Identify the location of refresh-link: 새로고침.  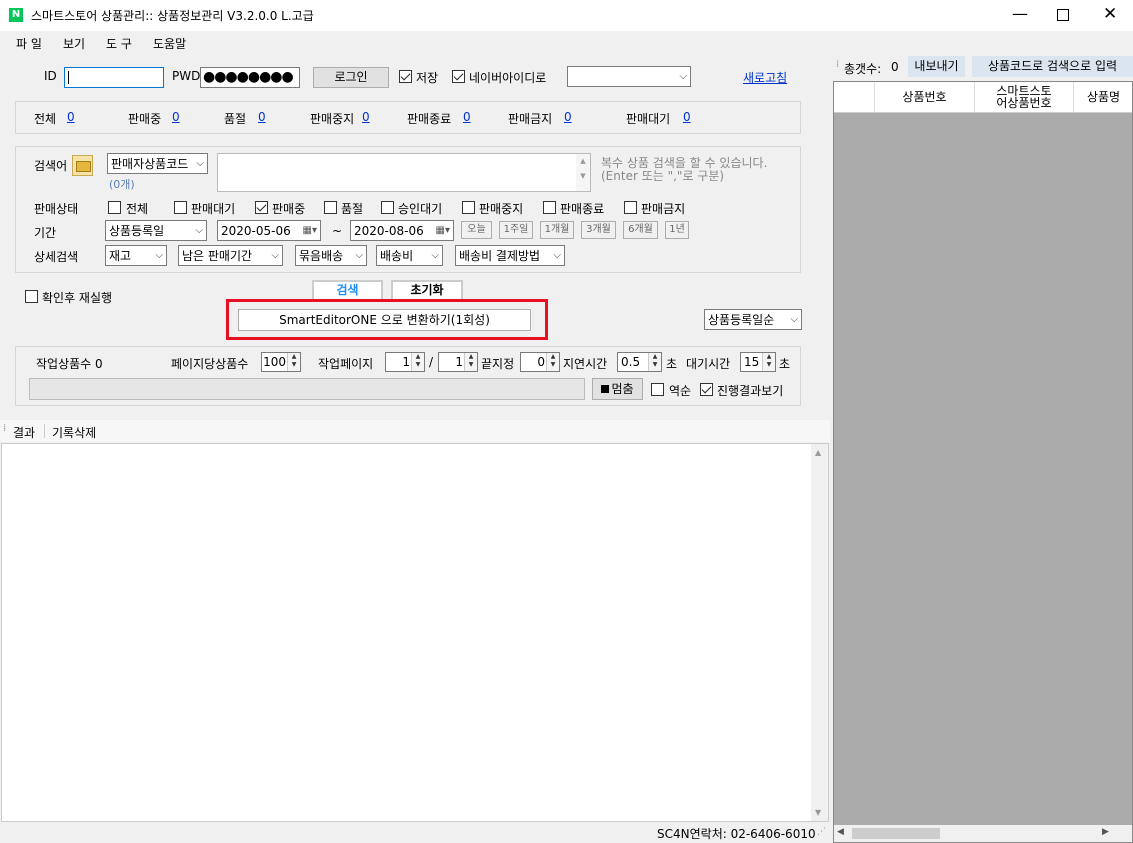
(765, 77).